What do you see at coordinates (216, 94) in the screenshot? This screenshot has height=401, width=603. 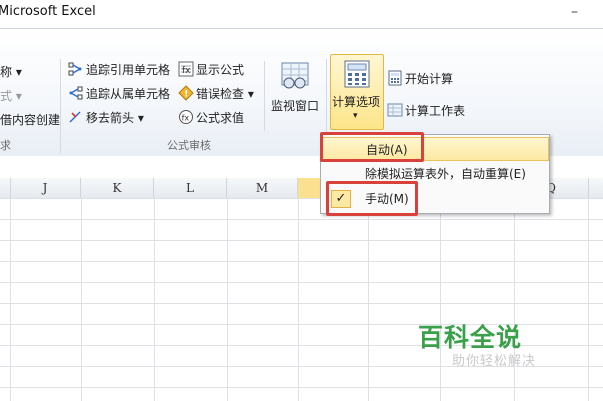 I see `error-checking-button: ! 错误检查 ▾` at bounding box center [216, 94].